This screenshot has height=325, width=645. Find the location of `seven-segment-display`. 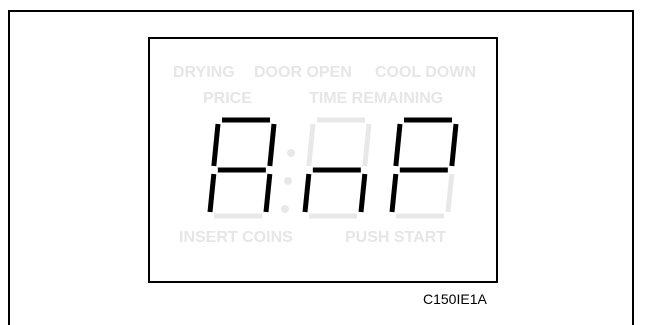

seven-segment-display is located at coordinates (333, 168).